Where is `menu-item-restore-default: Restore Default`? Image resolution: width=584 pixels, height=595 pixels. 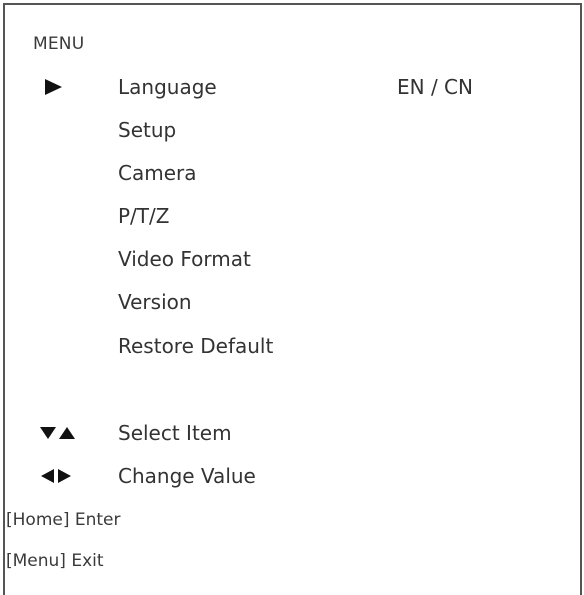
menu-item-restore-default: Restore Default is located at coordinates (292, 346).